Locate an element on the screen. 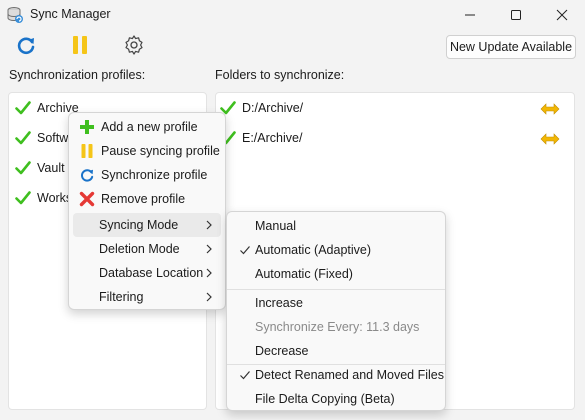 This screenshot has height=420, width=585. close-icon is located at coordinates (562, 15).